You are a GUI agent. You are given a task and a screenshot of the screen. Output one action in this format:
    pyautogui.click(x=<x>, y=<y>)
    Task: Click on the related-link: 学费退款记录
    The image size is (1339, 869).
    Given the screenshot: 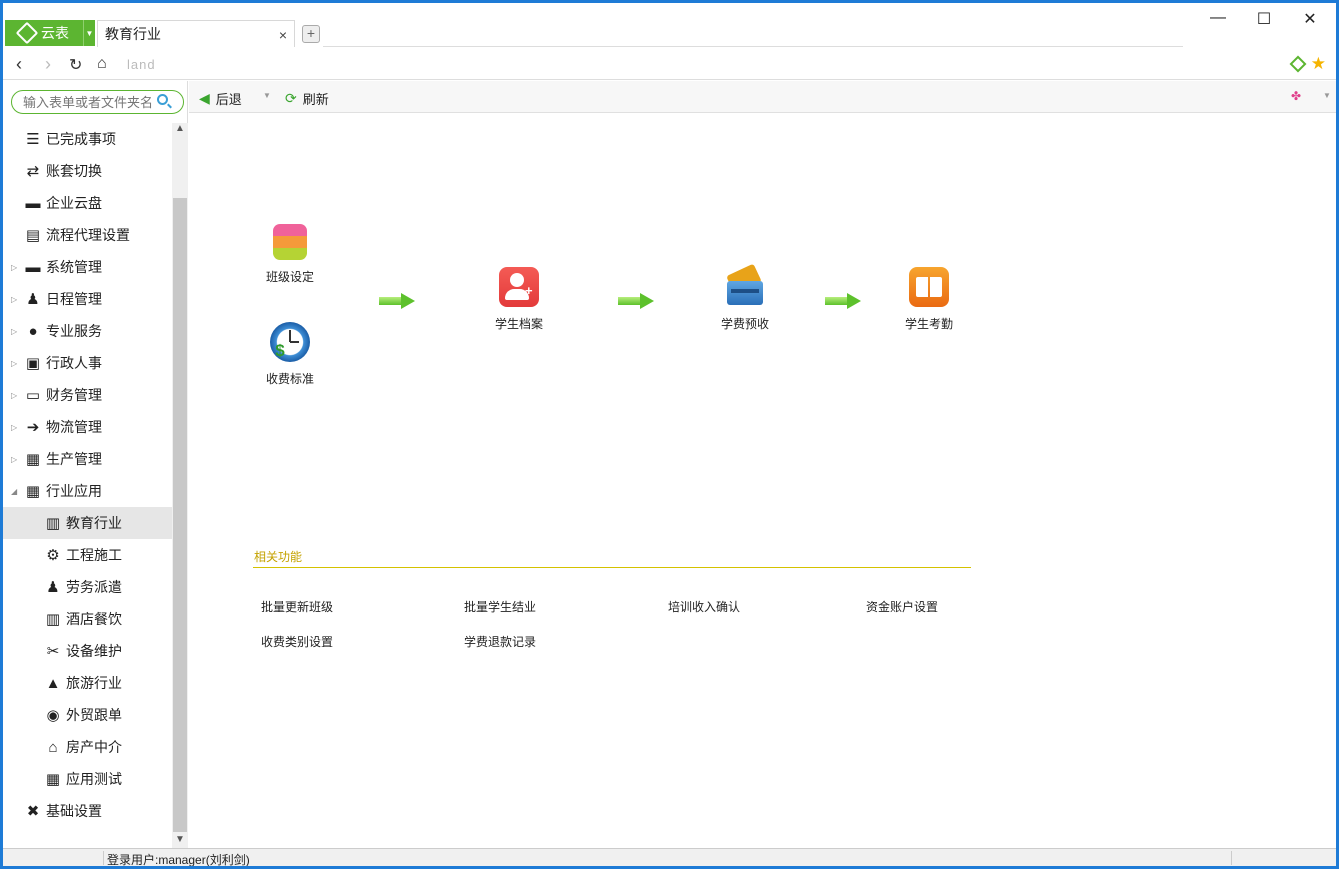 What is the action you would take?
    pyautogui.click(x=500, y=641)
    